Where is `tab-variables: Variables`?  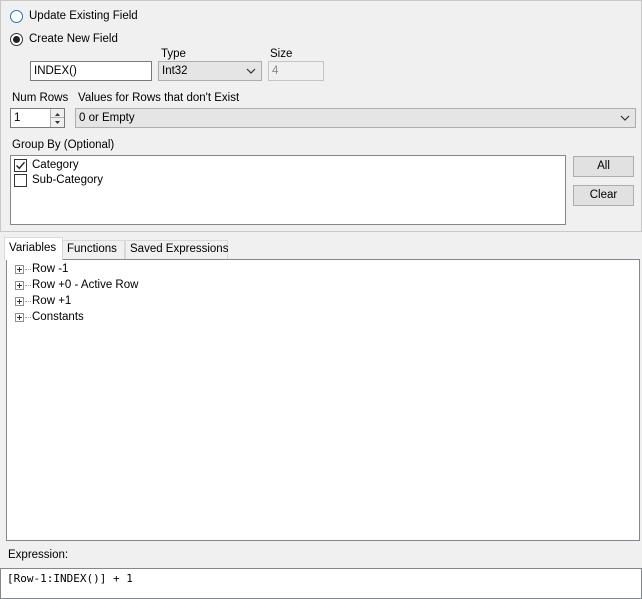 tab-variables: Variables is located at coordinates (33, 248).